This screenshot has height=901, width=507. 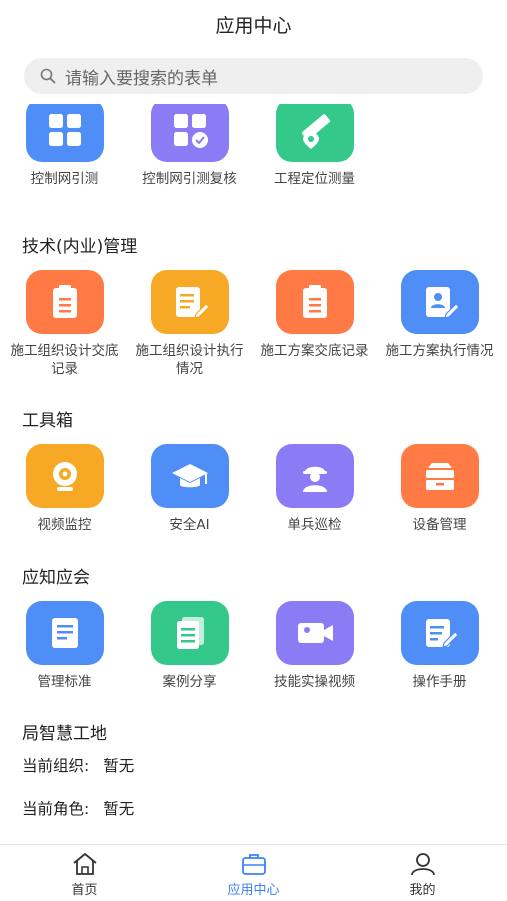 What do you see at coordinates (64, 682) in the screenshot?
I see `app-label: 管理标准` at bounding box center [64, 682].